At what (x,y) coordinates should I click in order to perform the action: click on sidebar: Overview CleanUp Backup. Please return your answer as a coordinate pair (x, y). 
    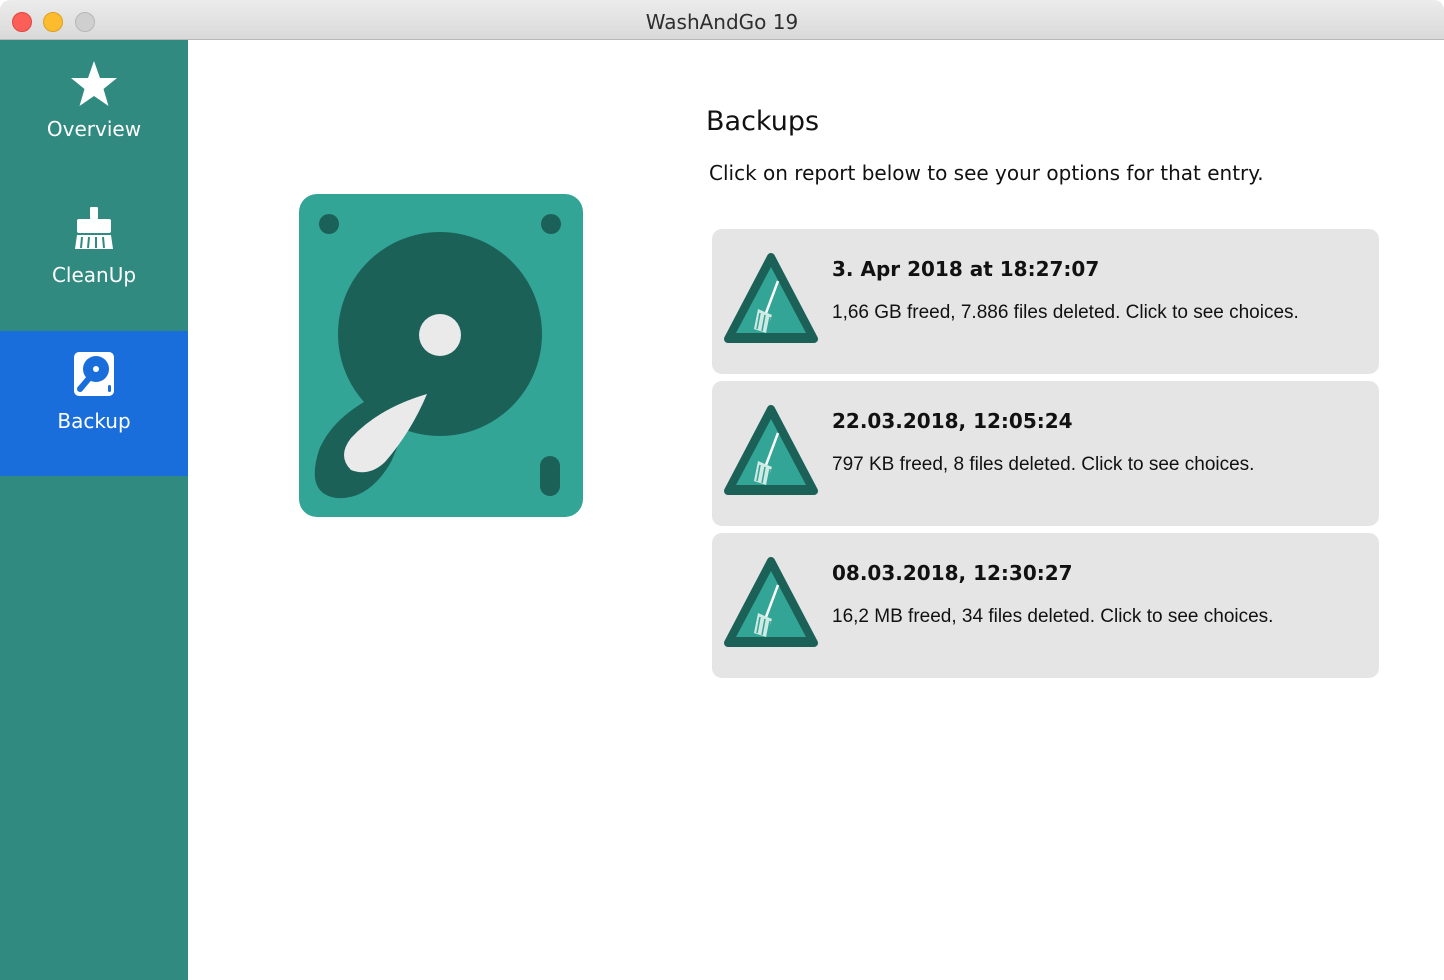
    Looking at the image, I should click on (94, 510).